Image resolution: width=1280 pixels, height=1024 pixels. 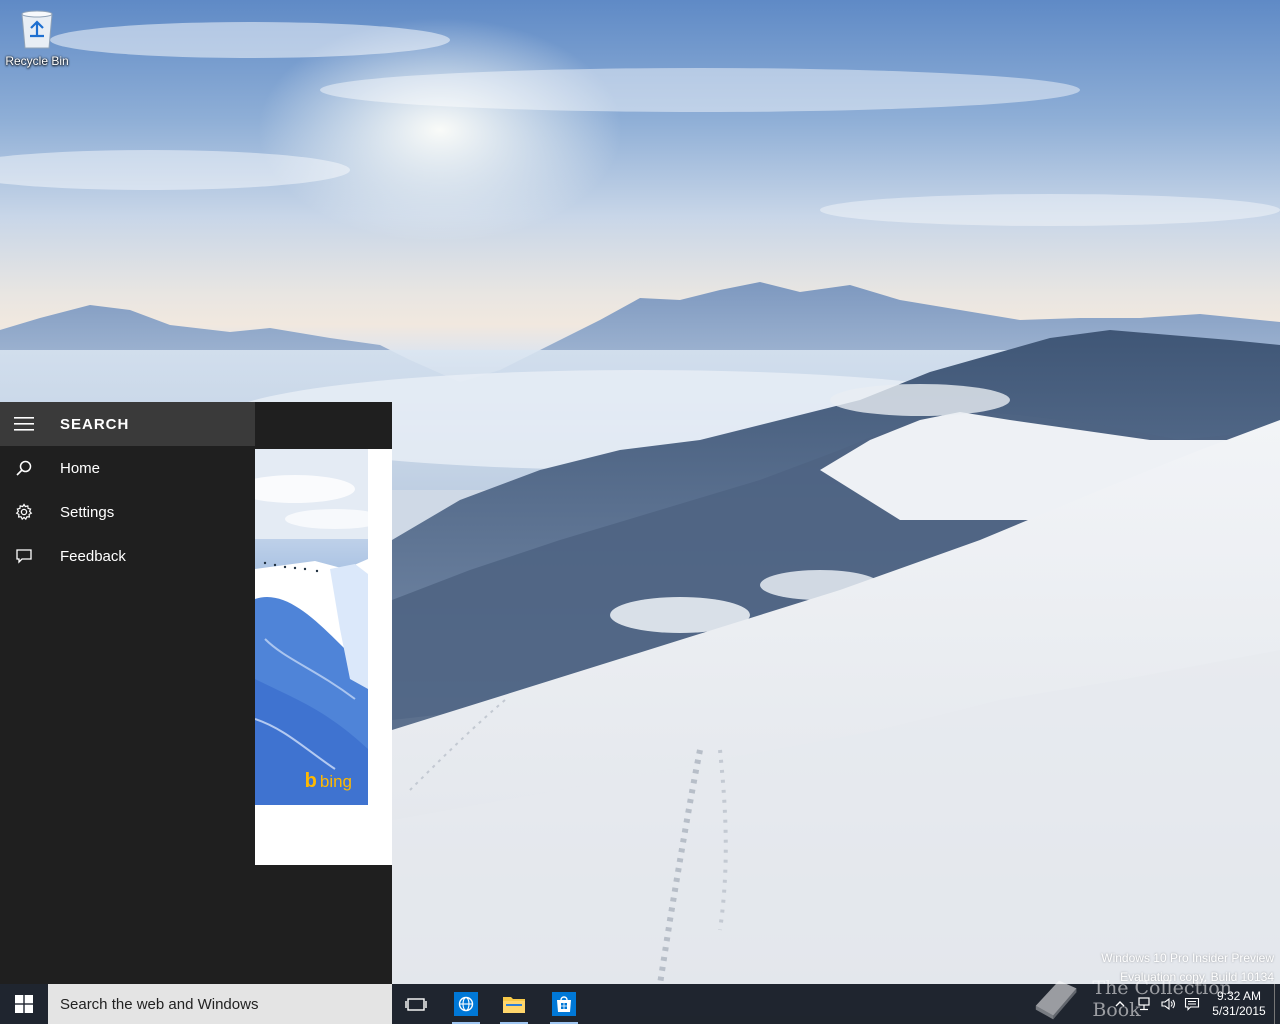 What do you see at coordinates (1187, 958) in the screenshot?
I see `watermark-edition: Windows 10 Pro Insider Preview` at bounding box center [1187, 958].